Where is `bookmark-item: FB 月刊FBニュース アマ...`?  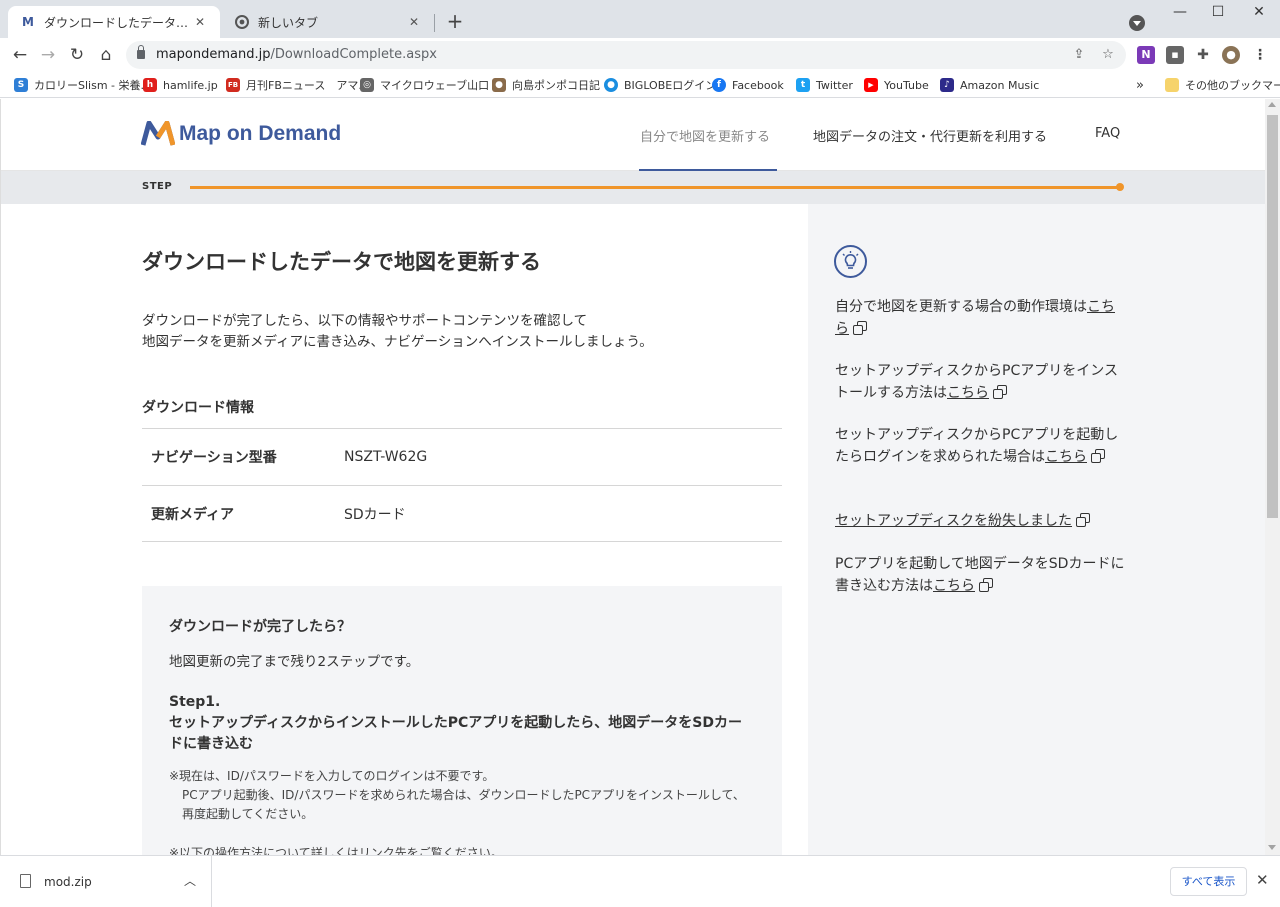
bookmark-item: FB 月刊FBニュース アマ... is located at coordinates (297, 85).